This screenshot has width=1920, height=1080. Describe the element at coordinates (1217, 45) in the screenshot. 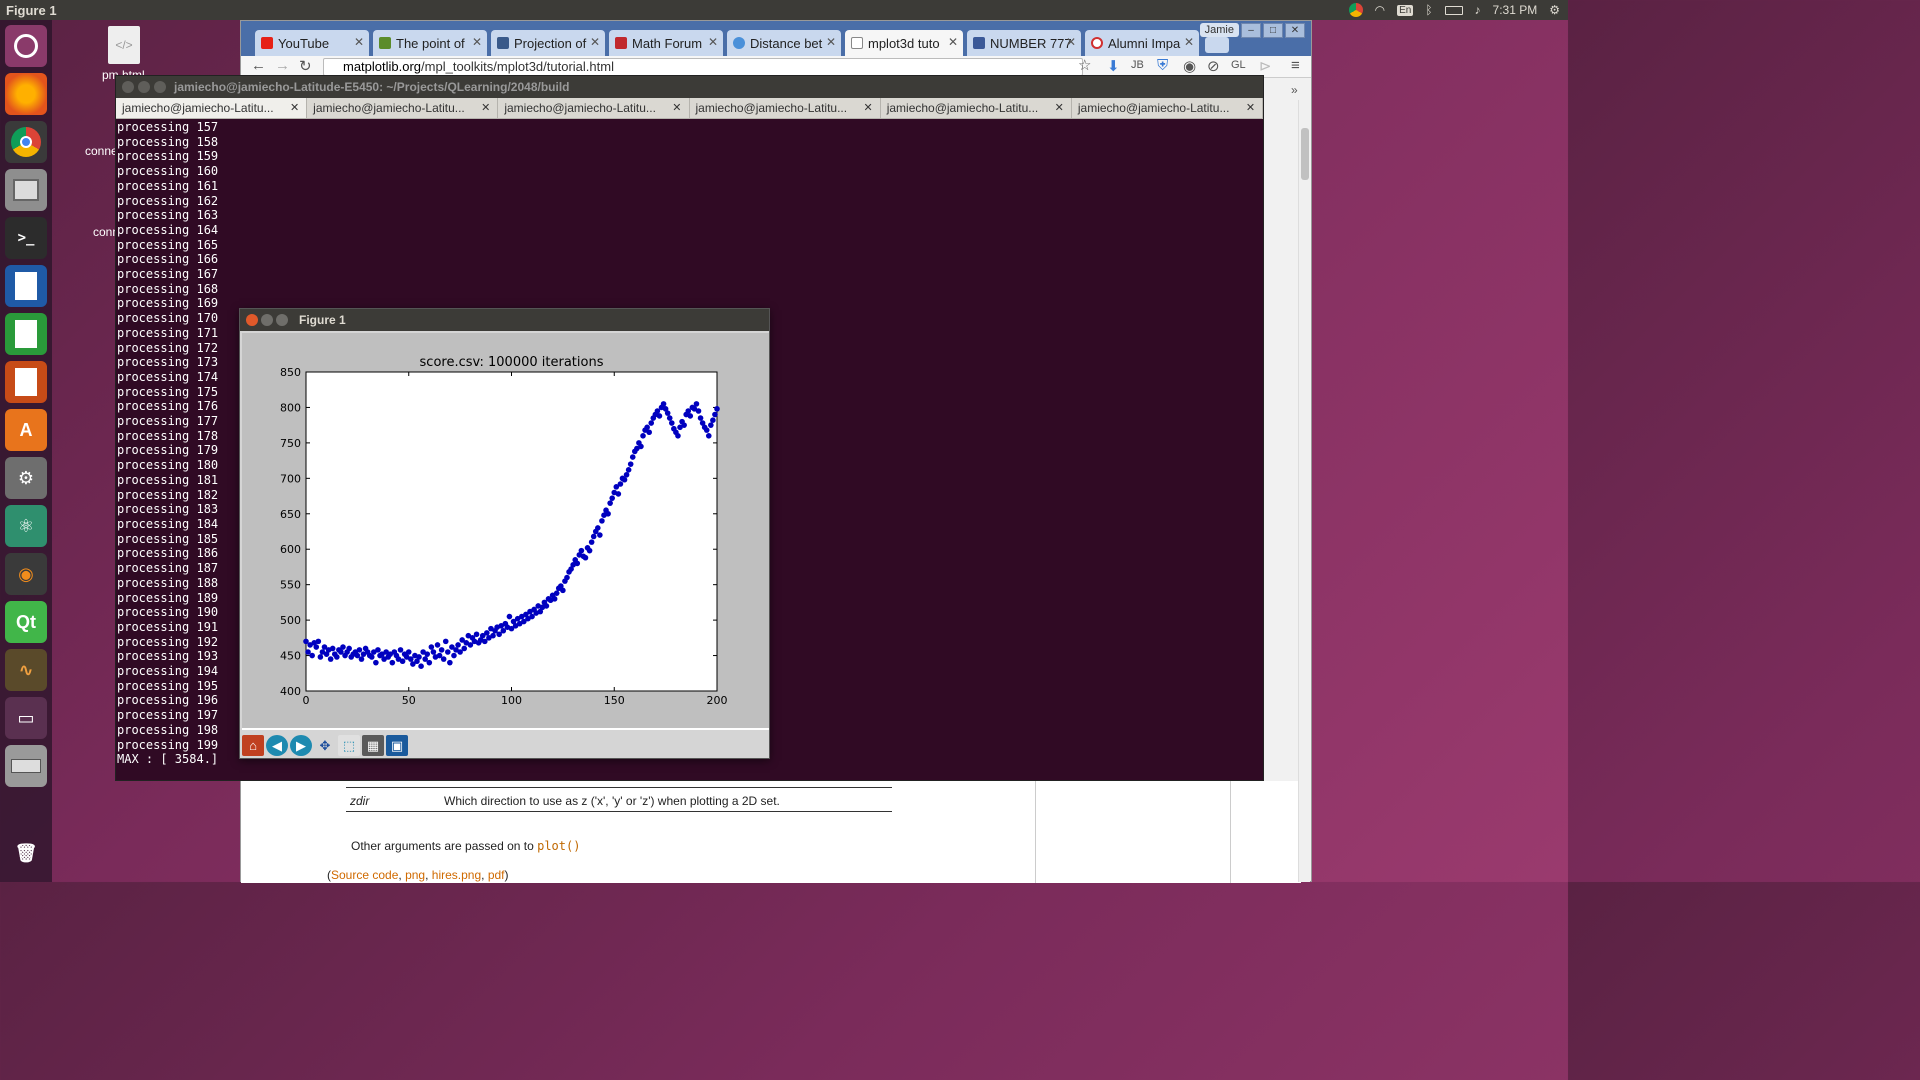

I see `new-tab-button` at that location.